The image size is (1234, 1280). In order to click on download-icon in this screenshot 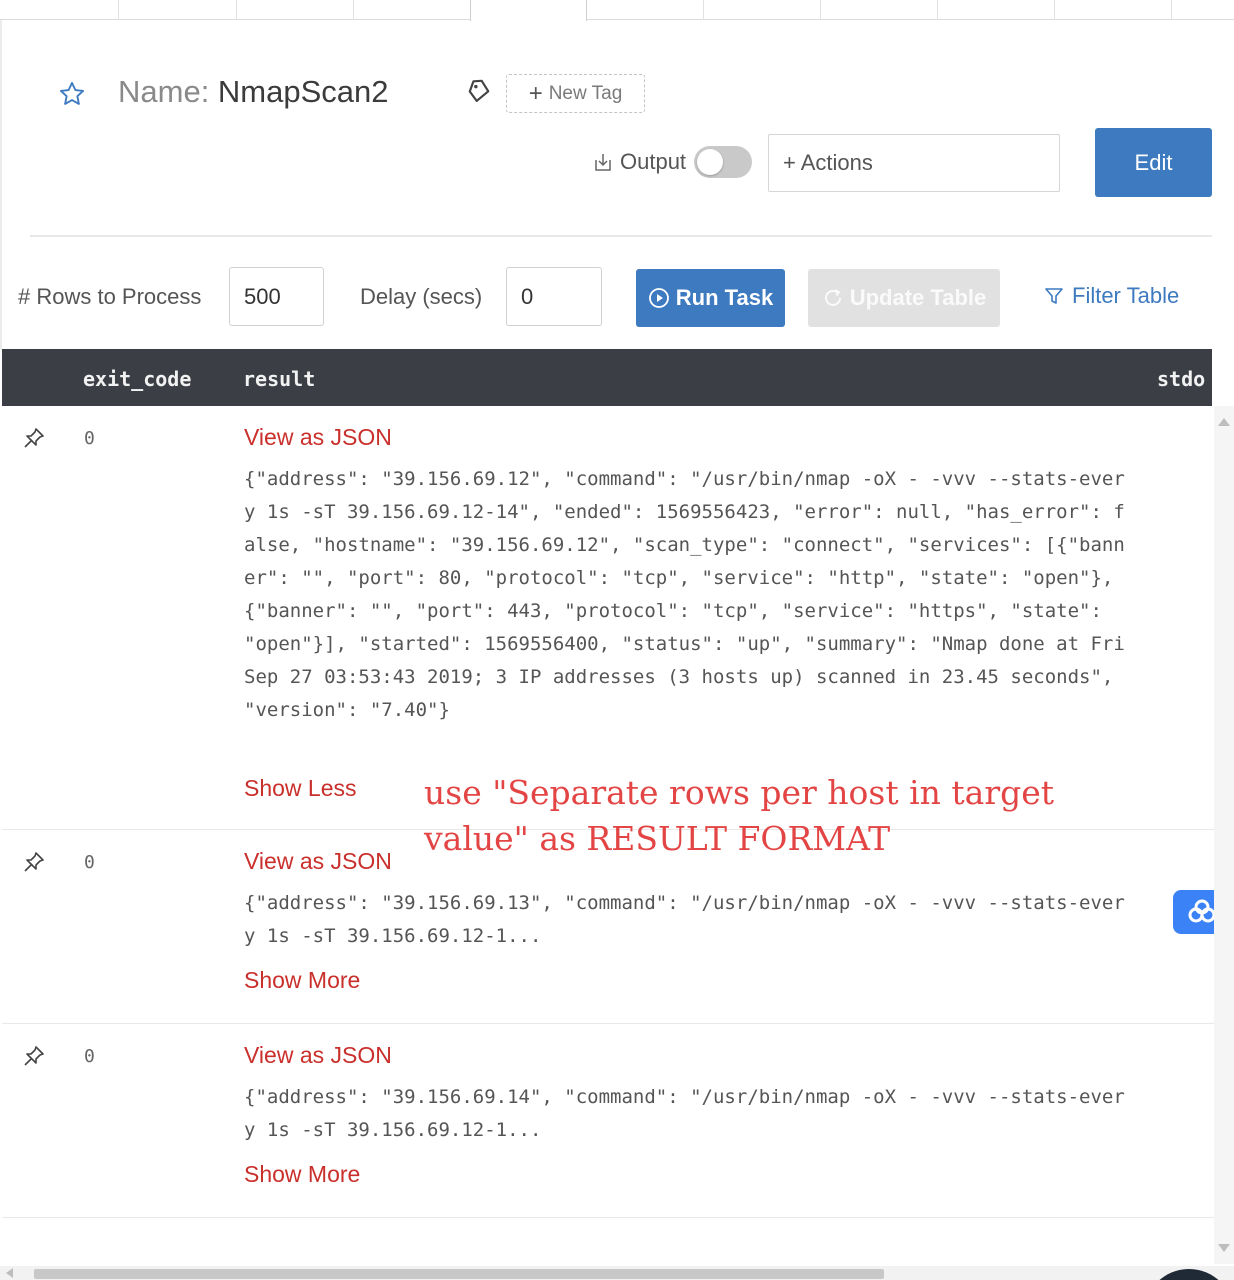, I will do `click(603, 162)`.